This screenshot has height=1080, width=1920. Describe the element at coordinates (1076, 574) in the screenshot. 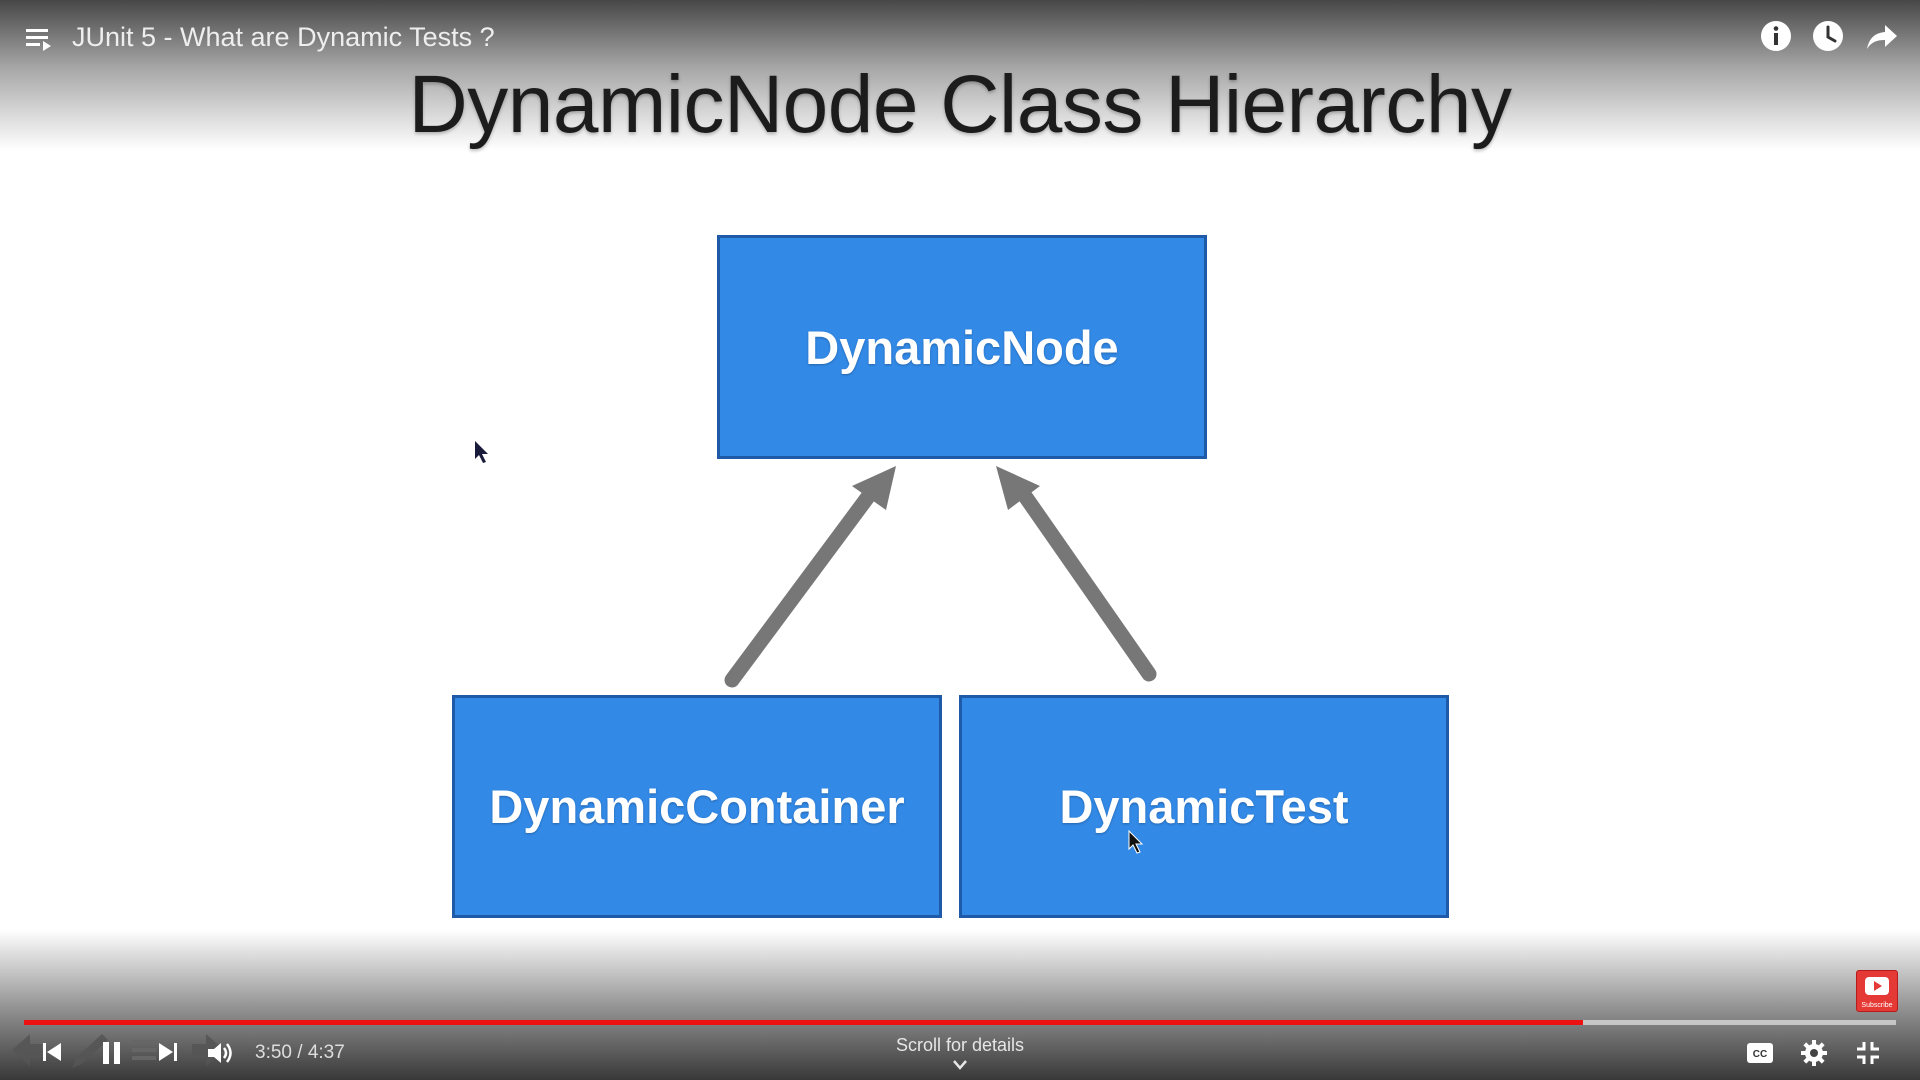

I see `arrow-right` at that location.